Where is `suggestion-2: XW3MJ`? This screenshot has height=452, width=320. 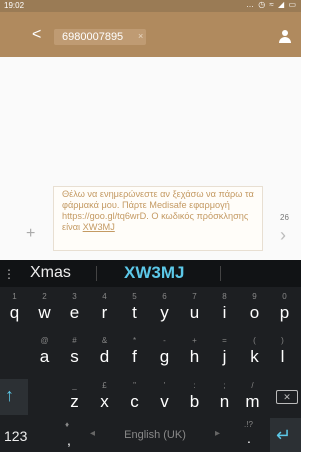
suggestion-2: XW3MJ is located at coordinates (154, 273).